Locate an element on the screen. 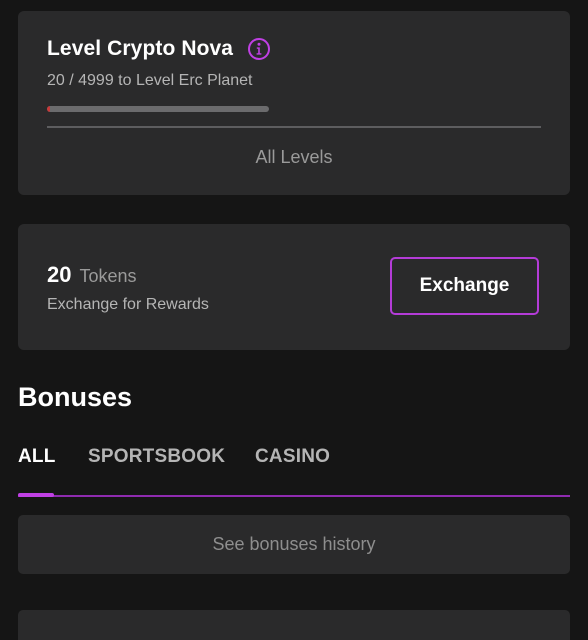  tokens-balance: 20 Tokens is located at coordinates (92, 275).